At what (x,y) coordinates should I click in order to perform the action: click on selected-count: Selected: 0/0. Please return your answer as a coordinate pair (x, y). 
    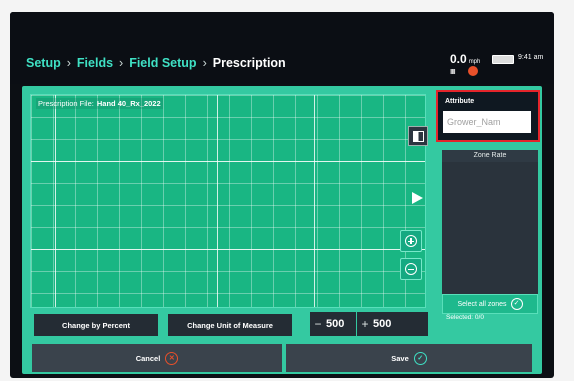
    Looking at the image, I should click on (465, 317).